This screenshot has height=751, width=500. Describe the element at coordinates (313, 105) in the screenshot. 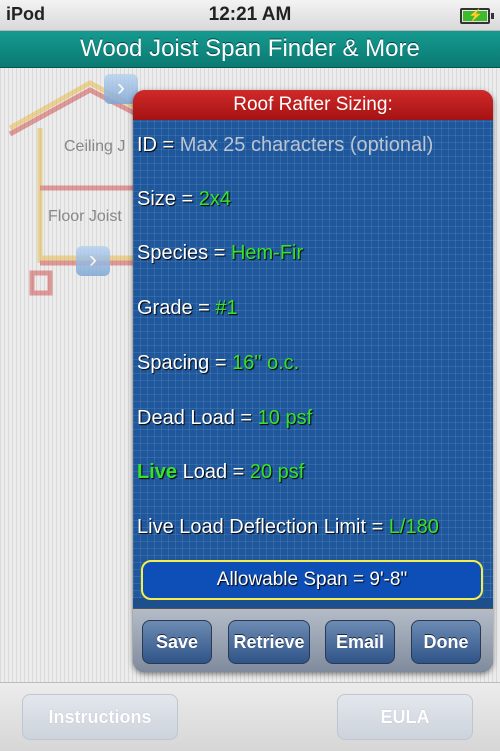

I see `panel-header: Roof Rafter Sizing:` at that location.